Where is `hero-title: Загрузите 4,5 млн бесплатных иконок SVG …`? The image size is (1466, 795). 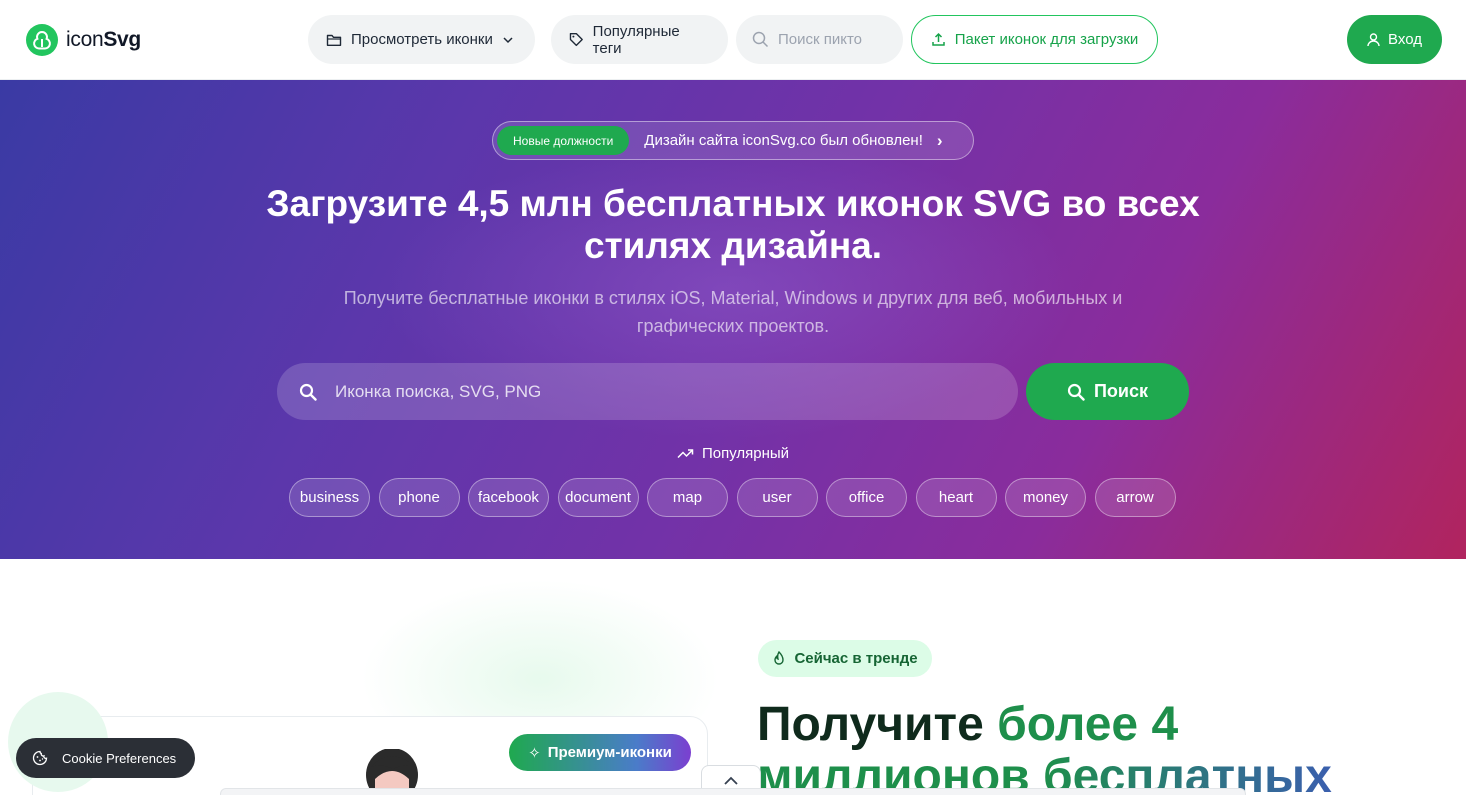
hero-title: Загрузите 4,5 млн бесплатных иконок SVG … is located at coordinates (733, 224).